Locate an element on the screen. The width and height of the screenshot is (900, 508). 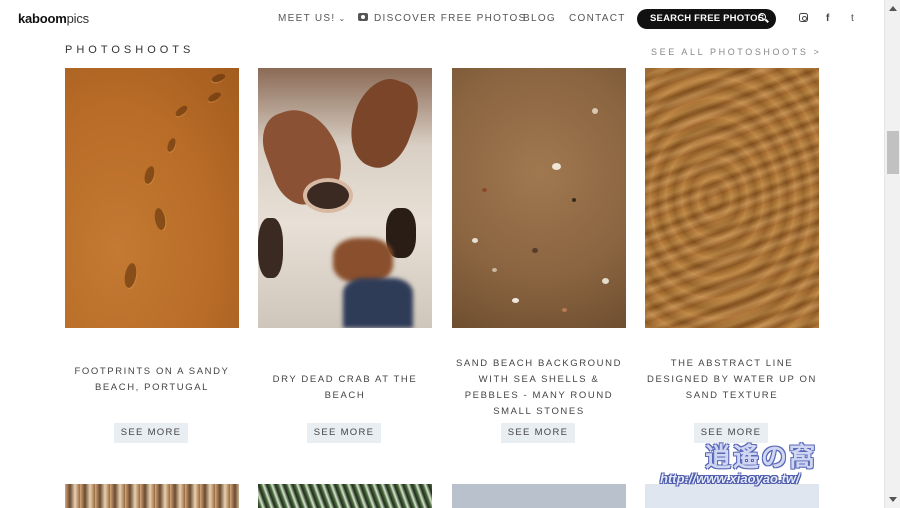
search-free-photos-button: SEARCH FREE PHOTOS is located at coordinates (706, 19).